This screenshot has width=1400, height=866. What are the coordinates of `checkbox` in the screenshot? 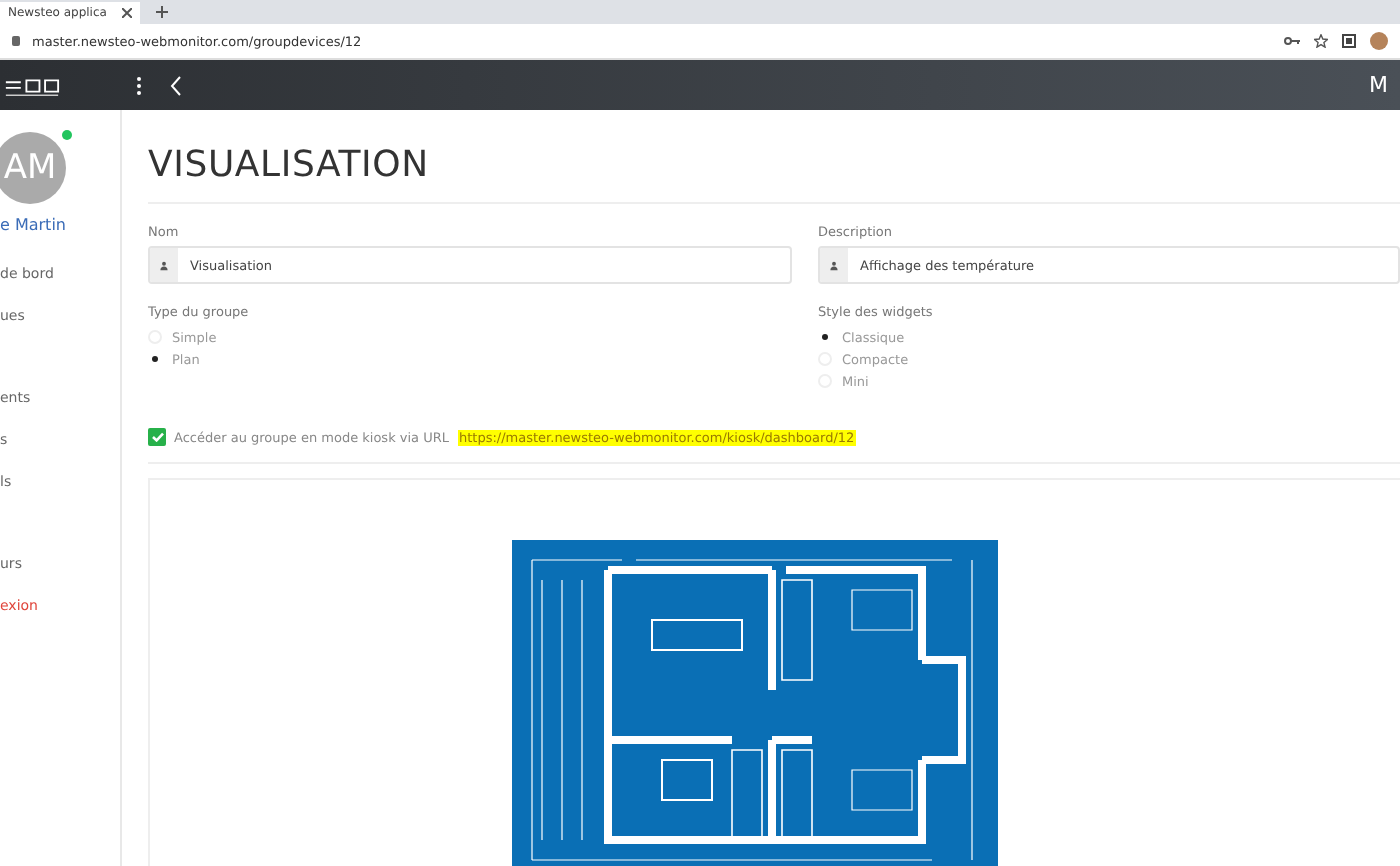 It's located at (157, 437).